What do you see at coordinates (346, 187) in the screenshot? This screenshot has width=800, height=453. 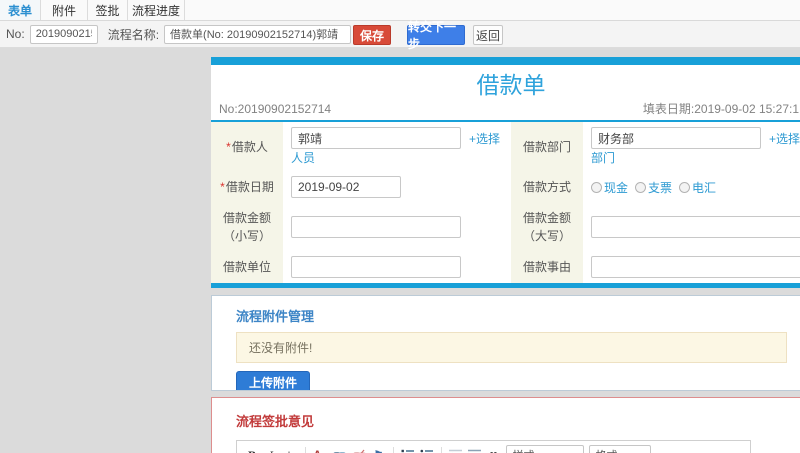 I see `loan-date-input` at bounding box center [346, 187].